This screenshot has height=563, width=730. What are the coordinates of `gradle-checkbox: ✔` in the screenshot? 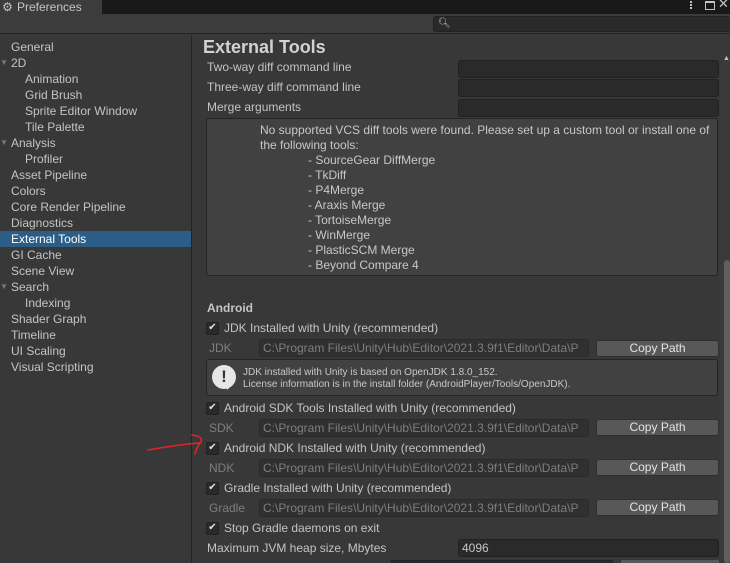 It's located at (212, 488).